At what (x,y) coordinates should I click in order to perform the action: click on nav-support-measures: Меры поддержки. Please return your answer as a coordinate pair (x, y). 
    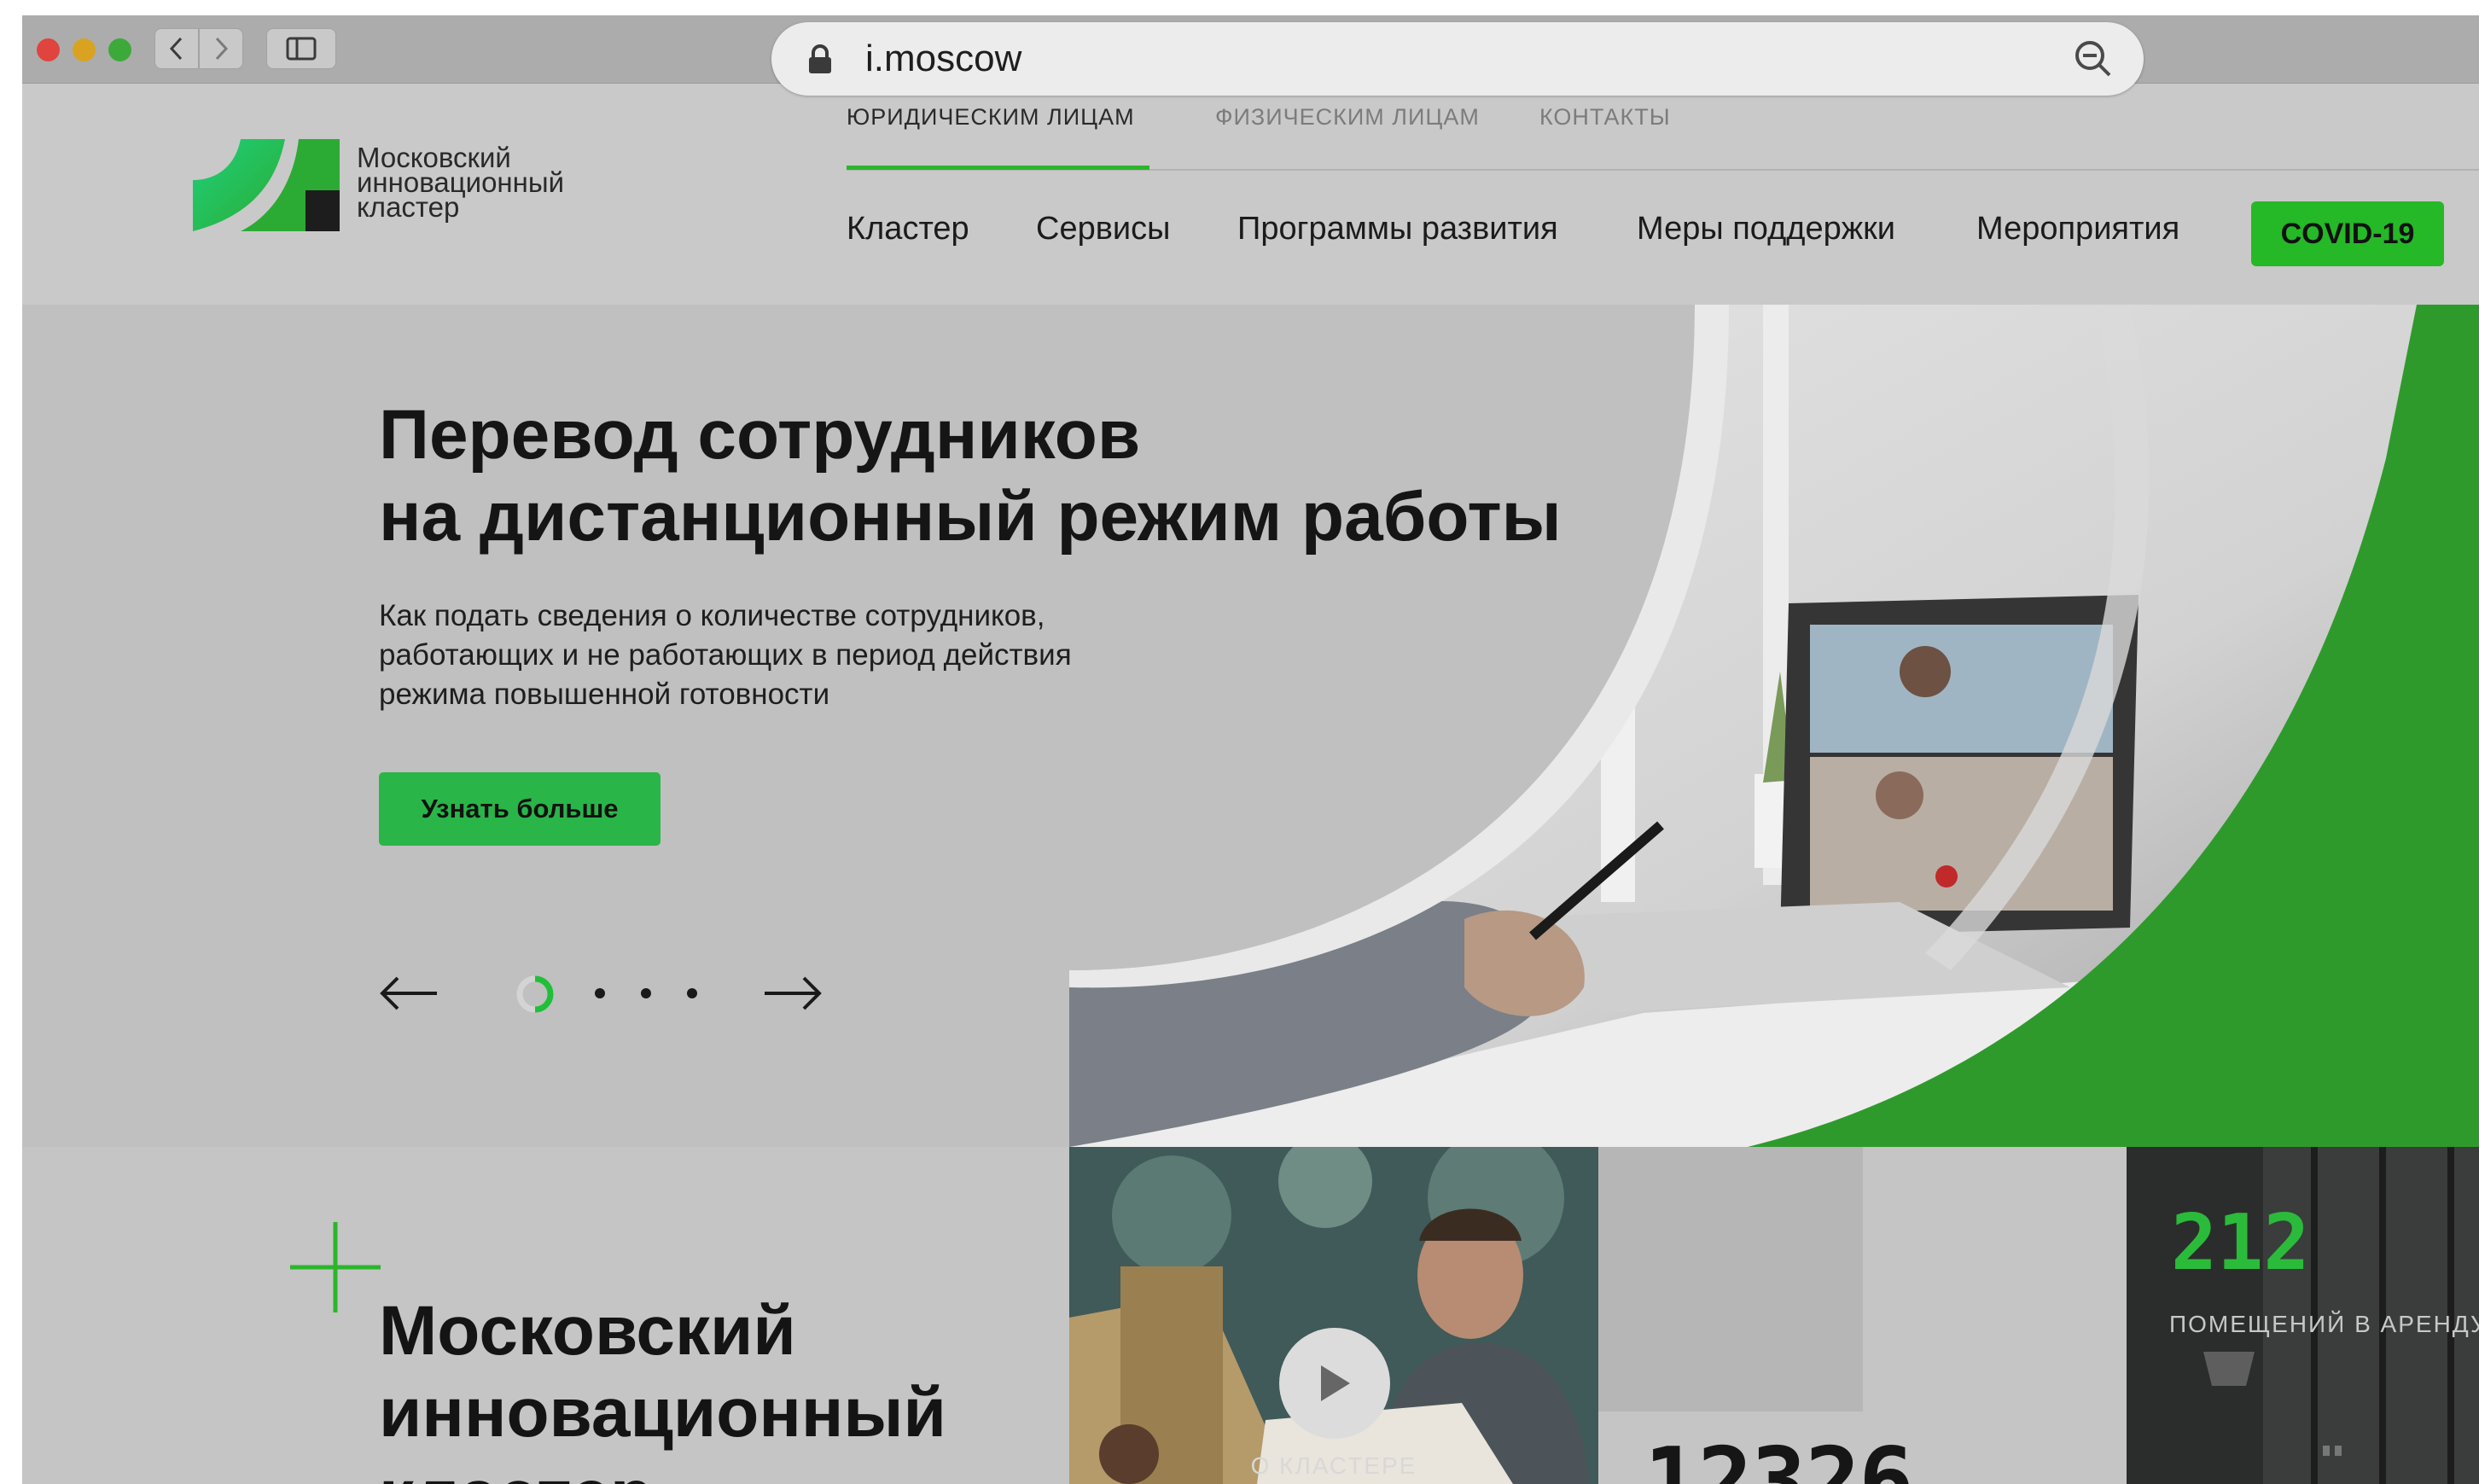
    Looking at the image, I should click on (1766, 229).